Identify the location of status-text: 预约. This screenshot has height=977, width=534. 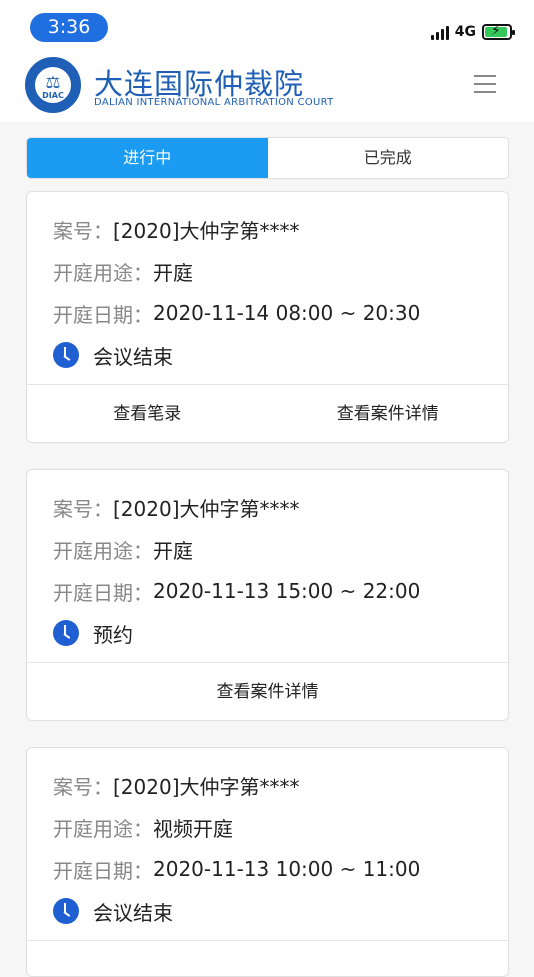
(113, 634).